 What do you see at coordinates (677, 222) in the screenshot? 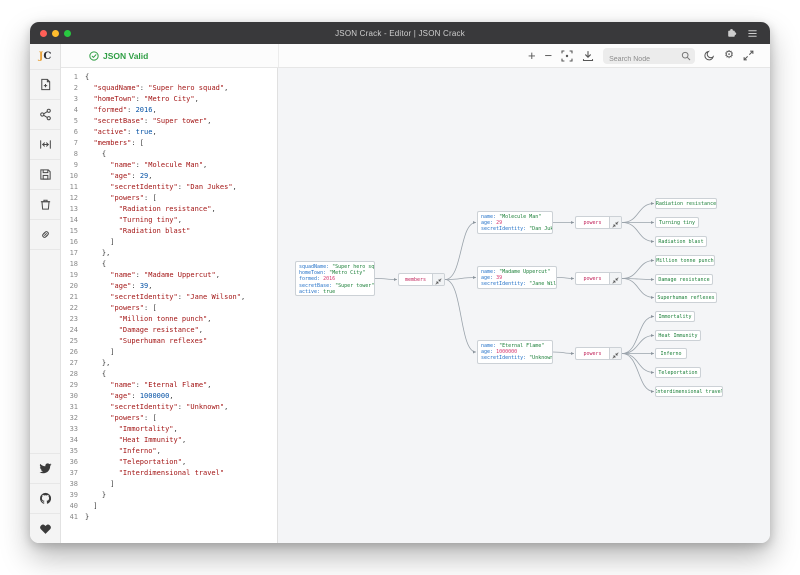
I see `graph-node-leaf-2: Turning tiny` at bounding box center [677, 222].